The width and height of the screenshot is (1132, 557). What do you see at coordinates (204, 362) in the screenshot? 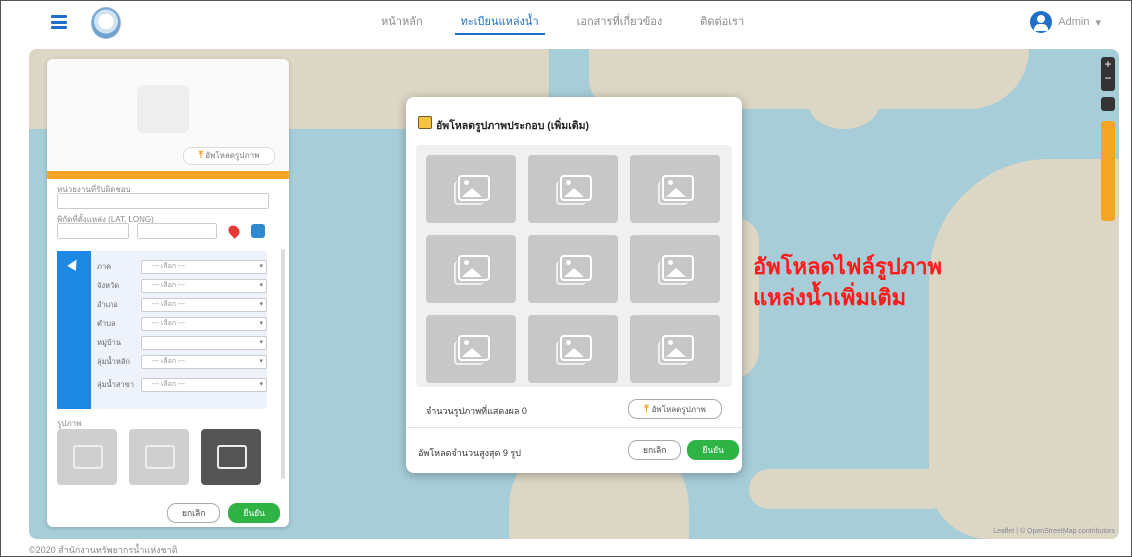
I see `main-basin-select: --- เลือก ---` at bounding box center [204, 362].